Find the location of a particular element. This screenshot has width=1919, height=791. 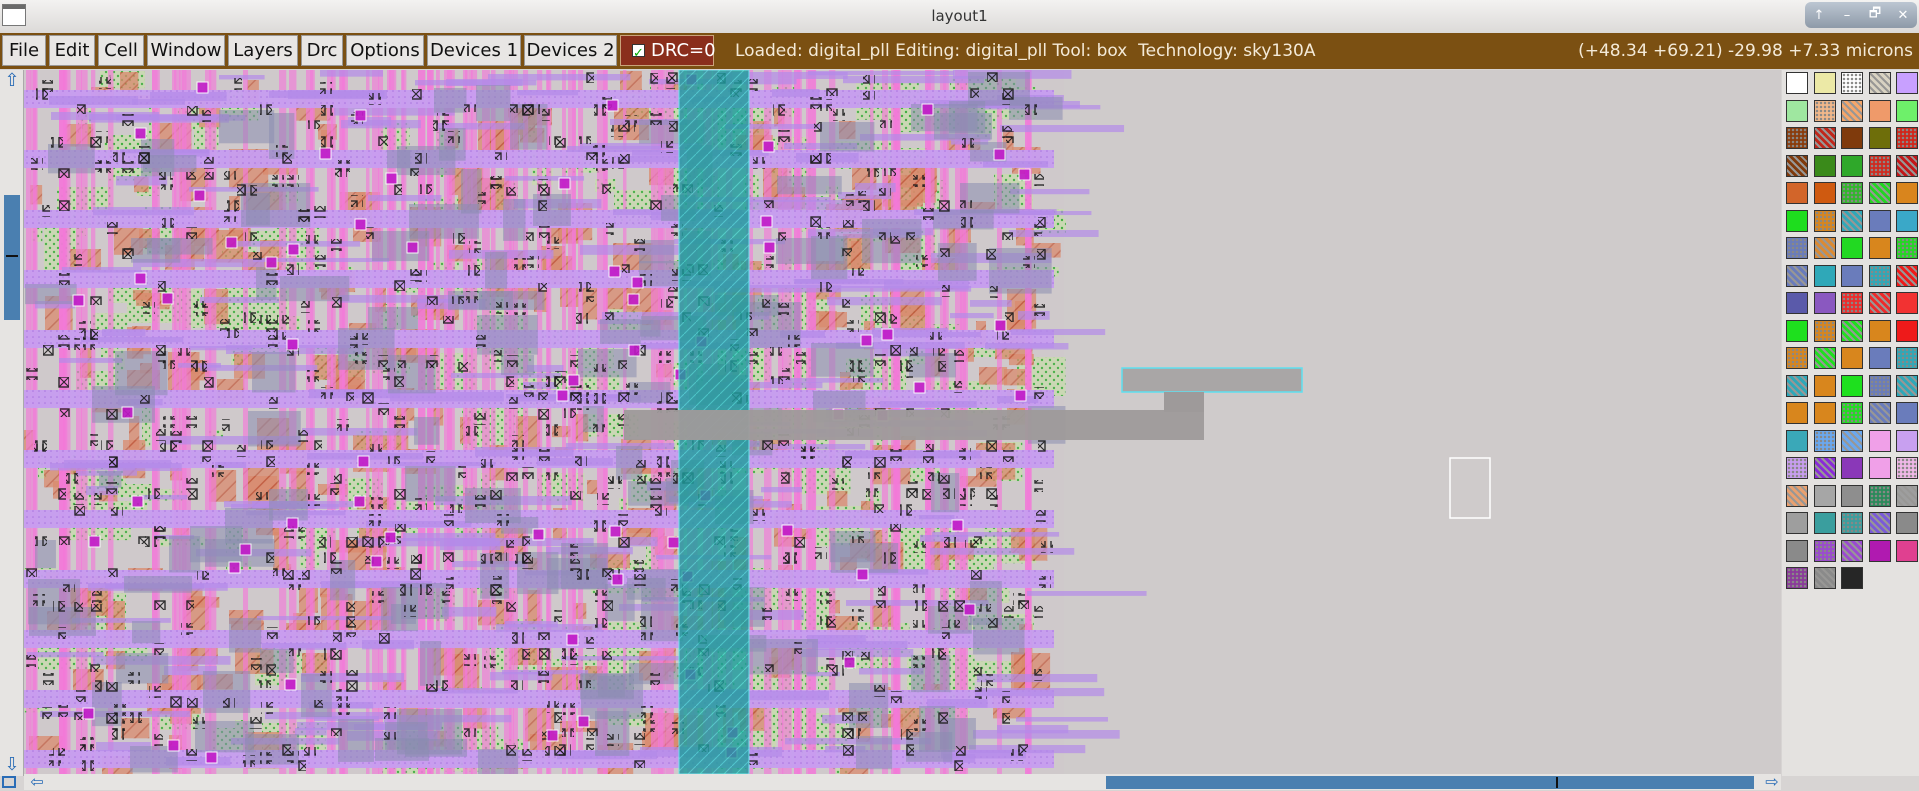

menu-cell: Cell is located at coordinates (121, 50).